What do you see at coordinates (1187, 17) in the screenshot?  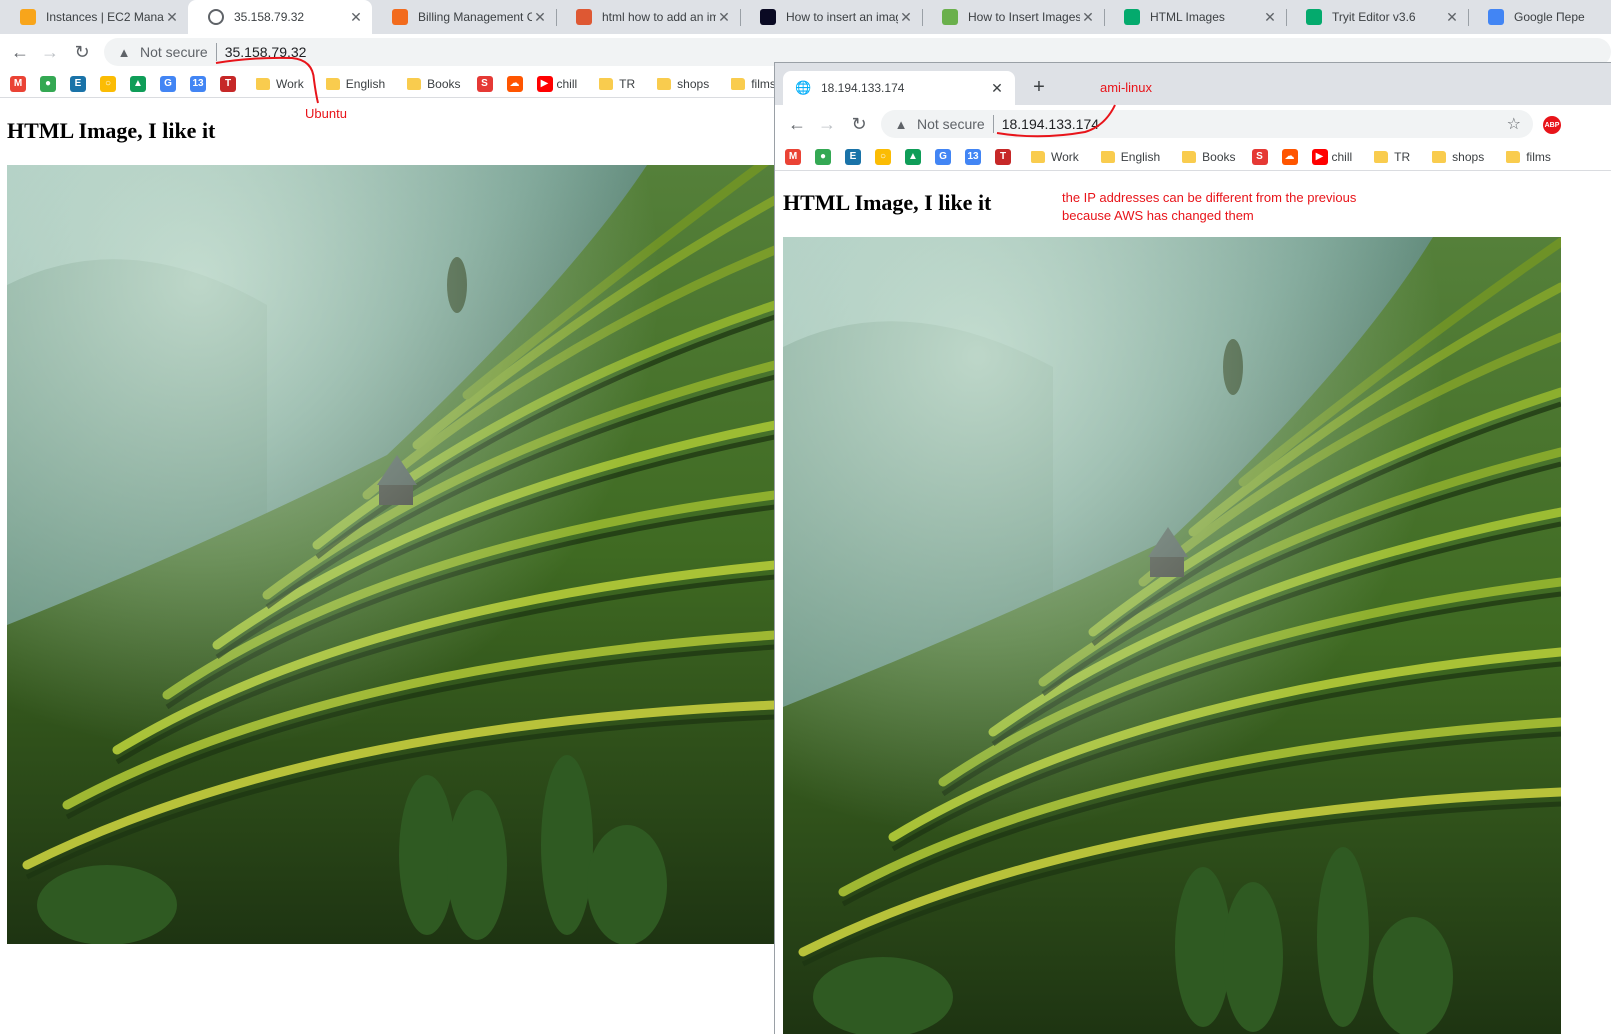 I see `tab-title: HTML Images` at bounding box center [1187, 17].